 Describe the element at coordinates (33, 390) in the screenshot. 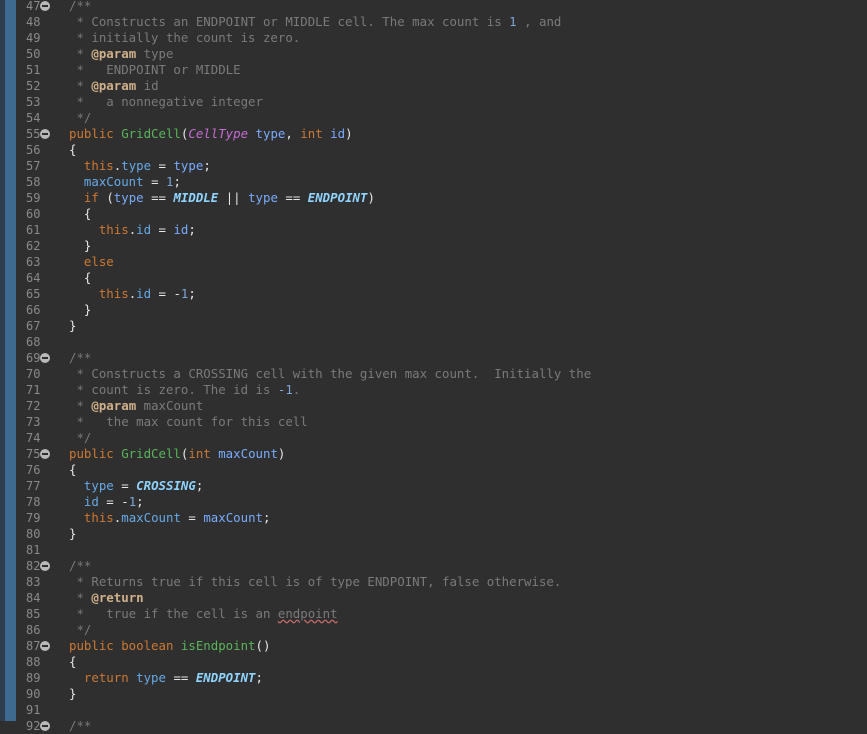

I see `line-number: 71` at that location.